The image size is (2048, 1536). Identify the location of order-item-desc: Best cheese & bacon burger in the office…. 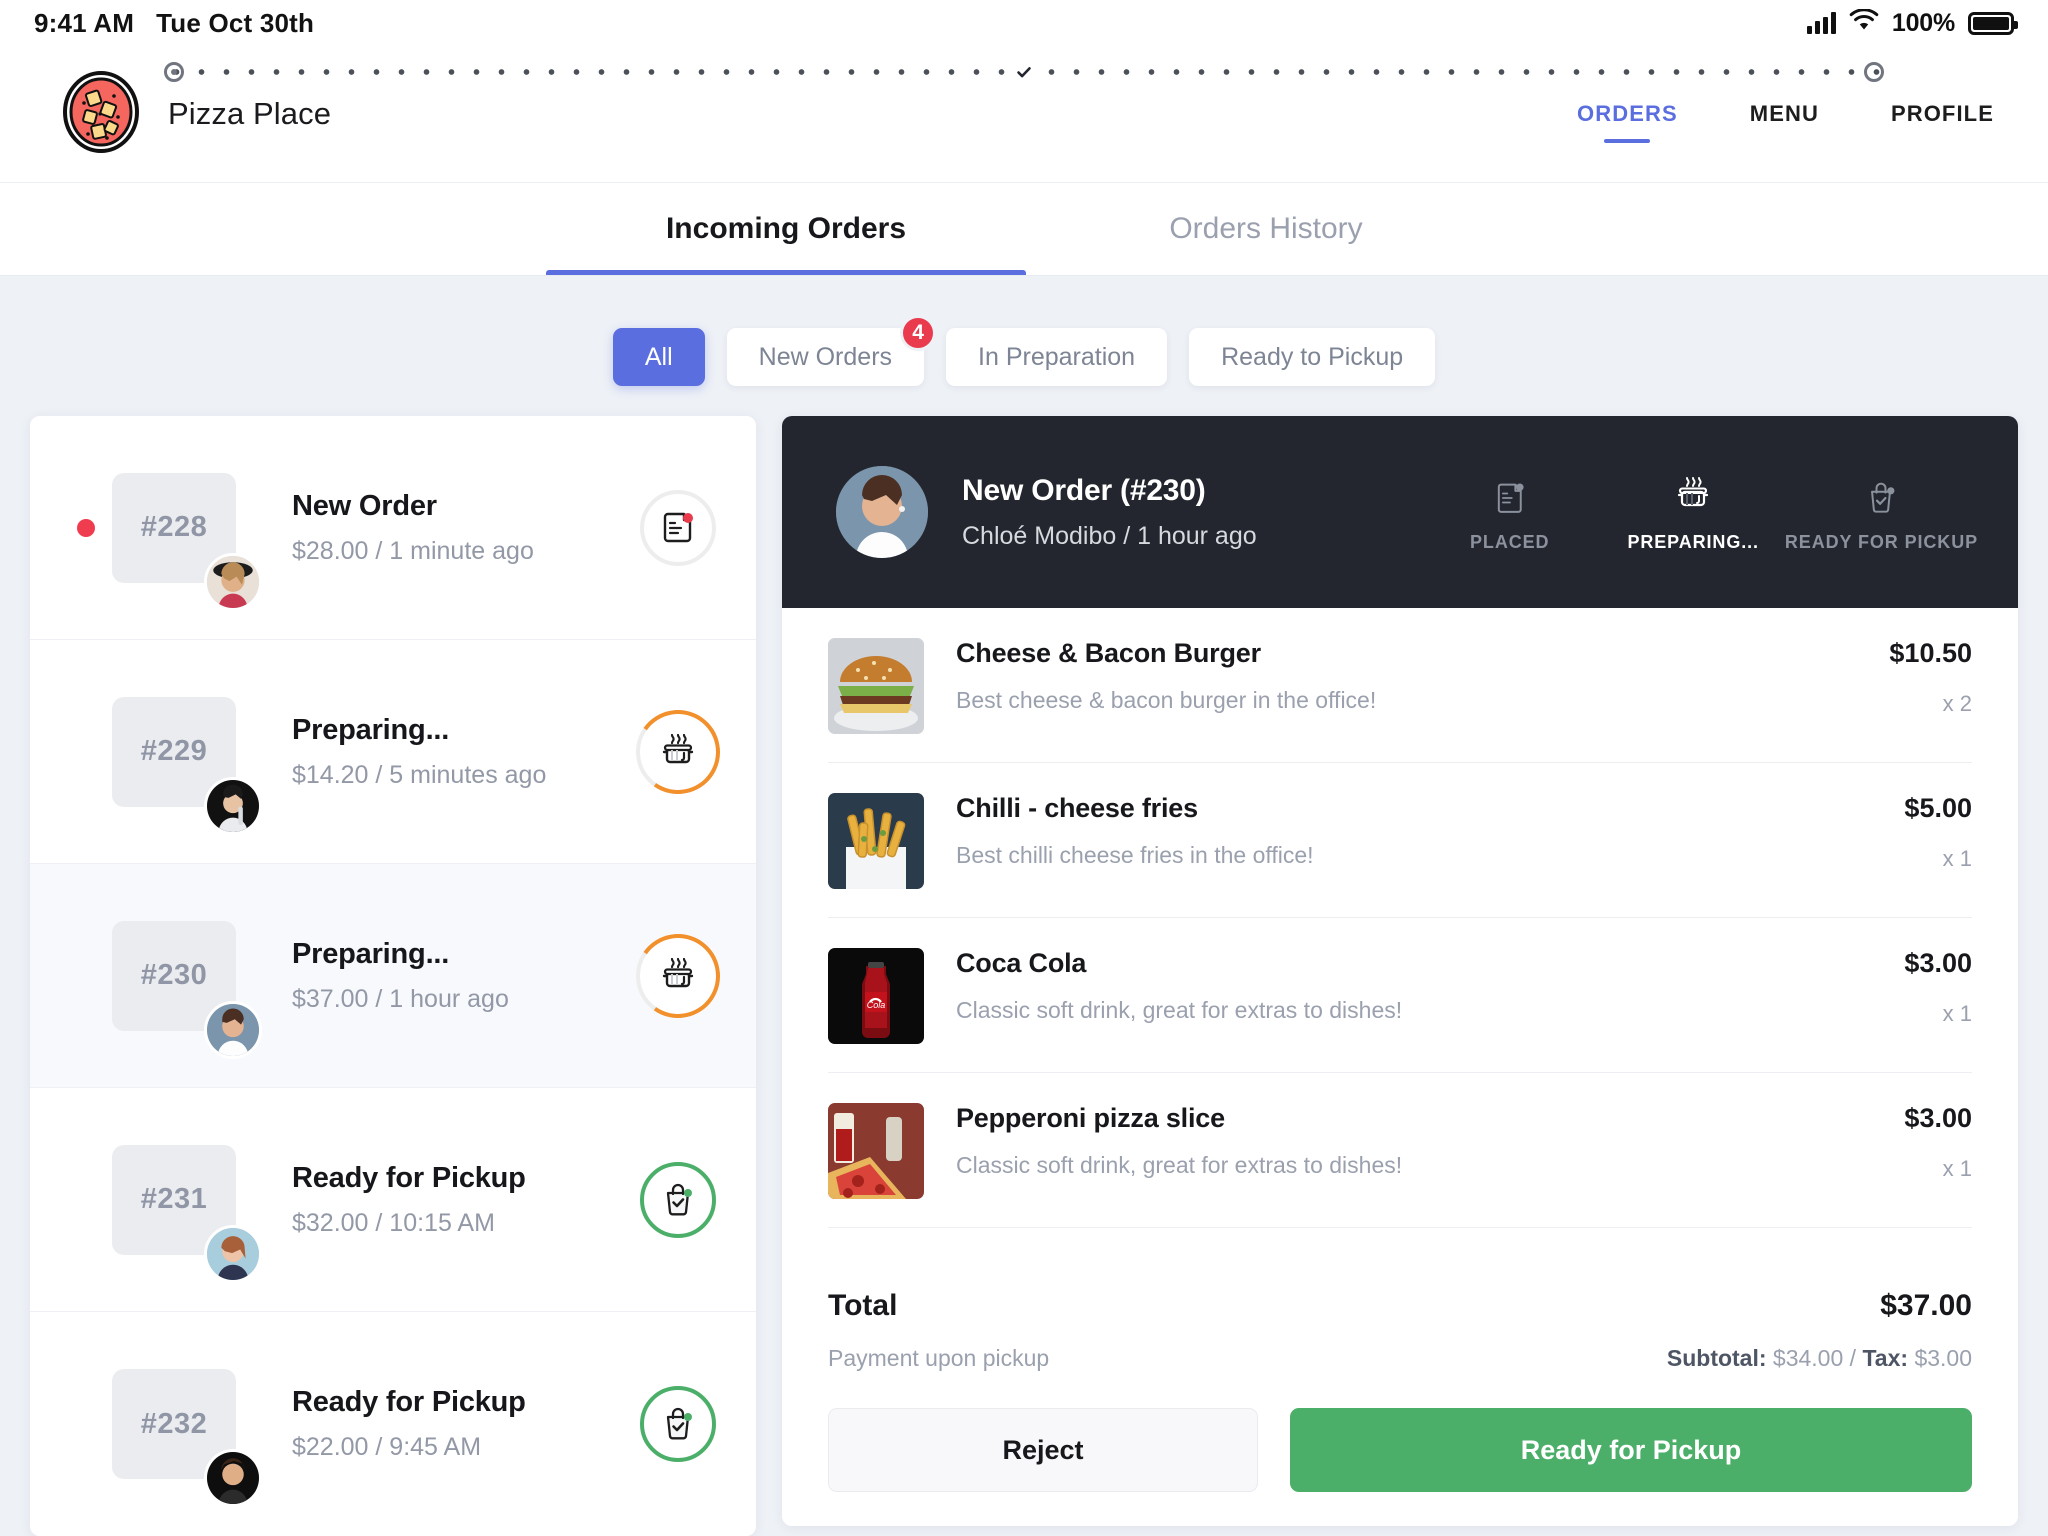
(1166, 700).